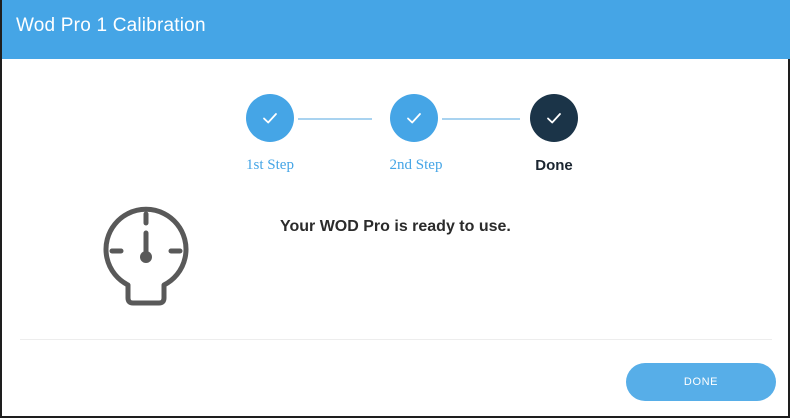 The image size is (790, 418). What do you see at coordinates (396, 29) in the screenshot?
I see `dialog-title-bar: Wod Pro 1 Calibration` at bounding box center [396, 29].